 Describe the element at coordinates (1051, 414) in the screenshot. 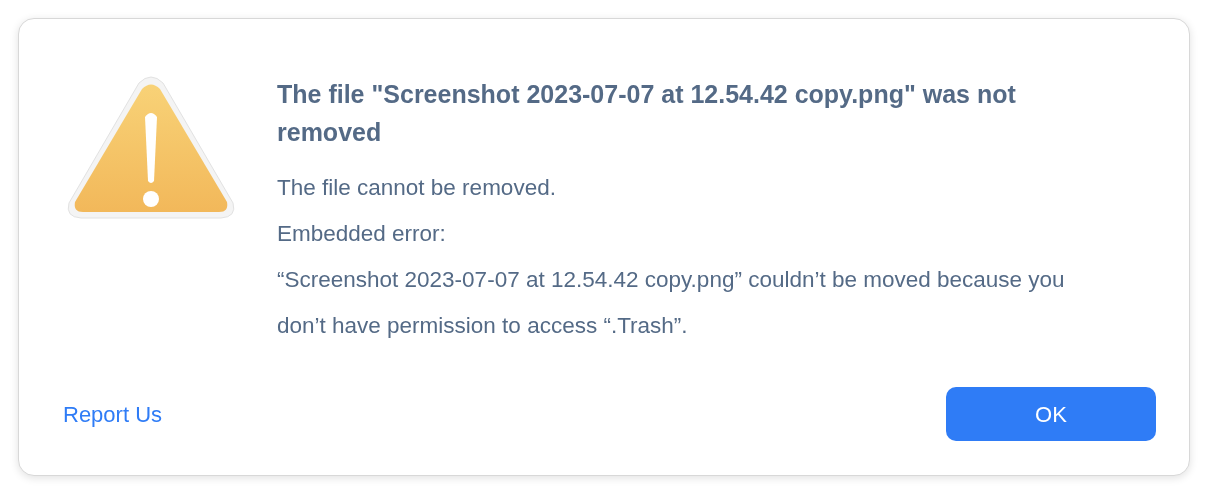

I see `ok-button: OK` at that location.